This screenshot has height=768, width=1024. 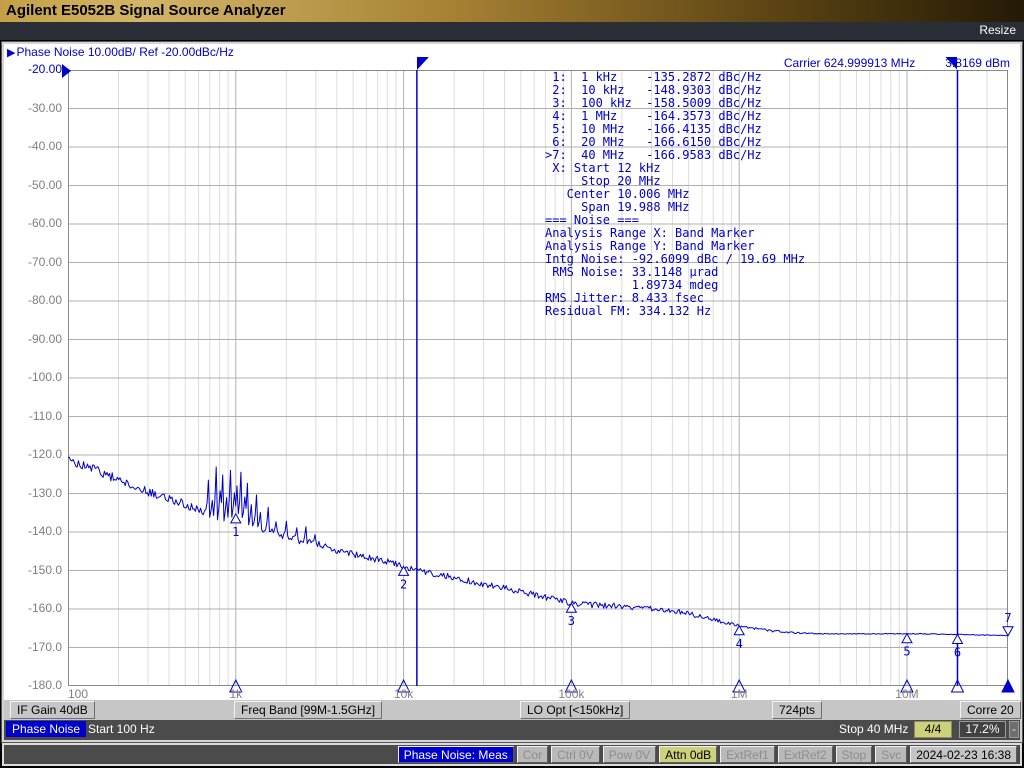 What do you see at coordinates (629, 754) in the screenshot?
I see `power-voltage-button: Pow 0V` at bounding box center [629, 754].